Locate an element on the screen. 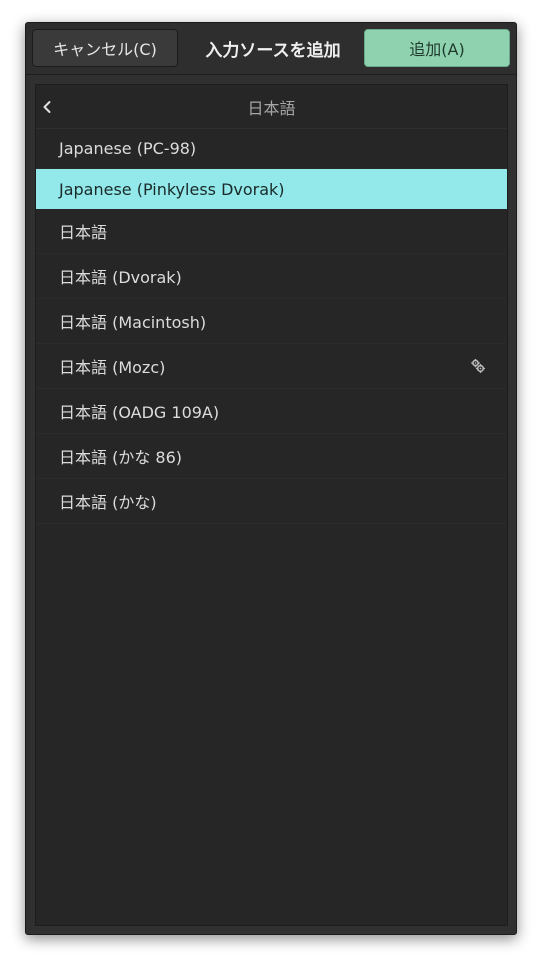 The width and height of the screenshot is (542, 963). list-item: 日本語 (OADG 109A) is located at coordinates (271, 411).